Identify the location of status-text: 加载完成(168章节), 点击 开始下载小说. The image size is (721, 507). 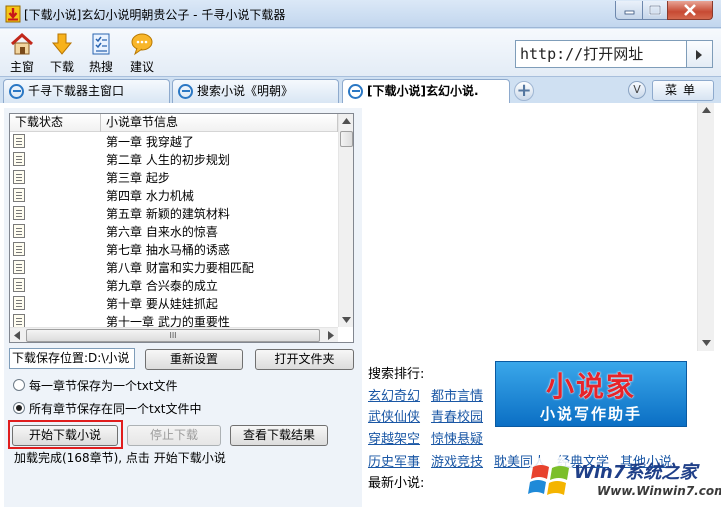
(120, 458).